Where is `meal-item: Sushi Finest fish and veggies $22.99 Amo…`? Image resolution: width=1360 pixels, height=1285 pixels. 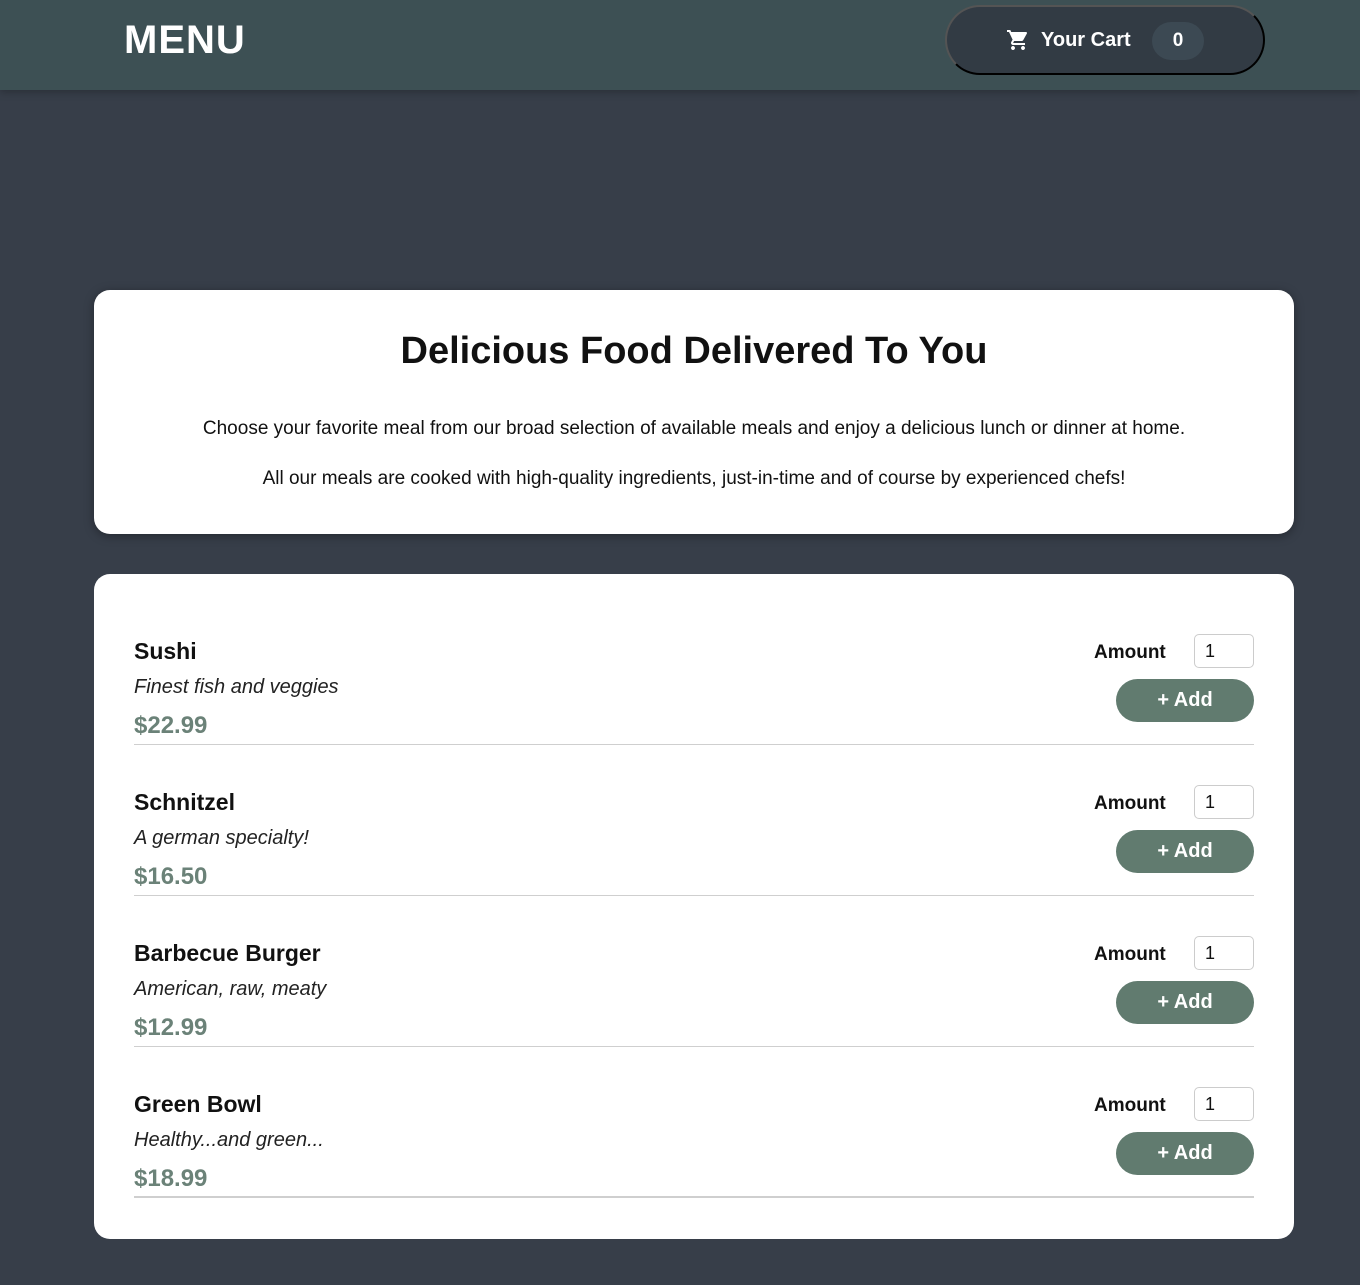
meal-item: Sushi Finest fish and veggies $22.99 Amo… is located at coordinates (694, 669).